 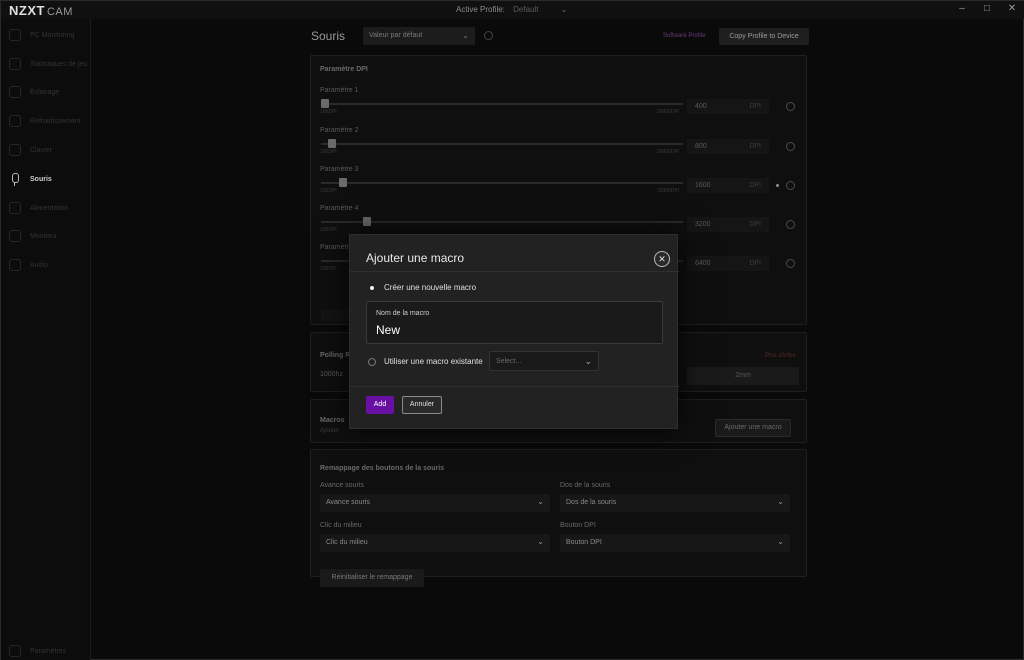 I want to click on profile-select: Valeur par défaut ⌄, so click(x=419, y=36).